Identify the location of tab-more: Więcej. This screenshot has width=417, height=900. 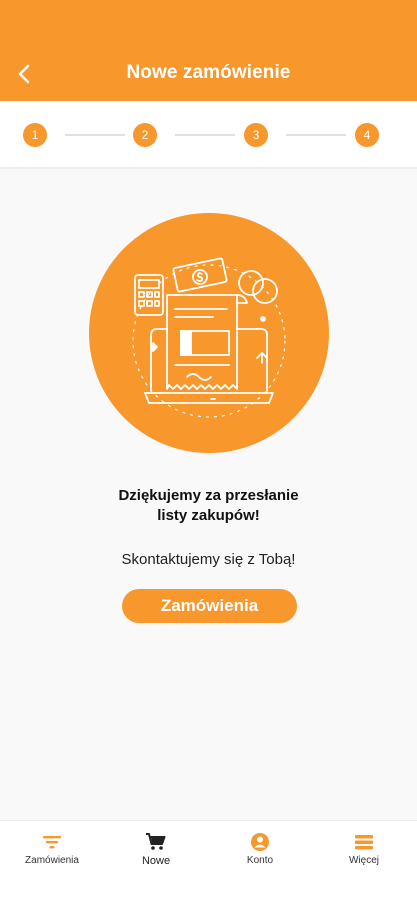
(364, 851).